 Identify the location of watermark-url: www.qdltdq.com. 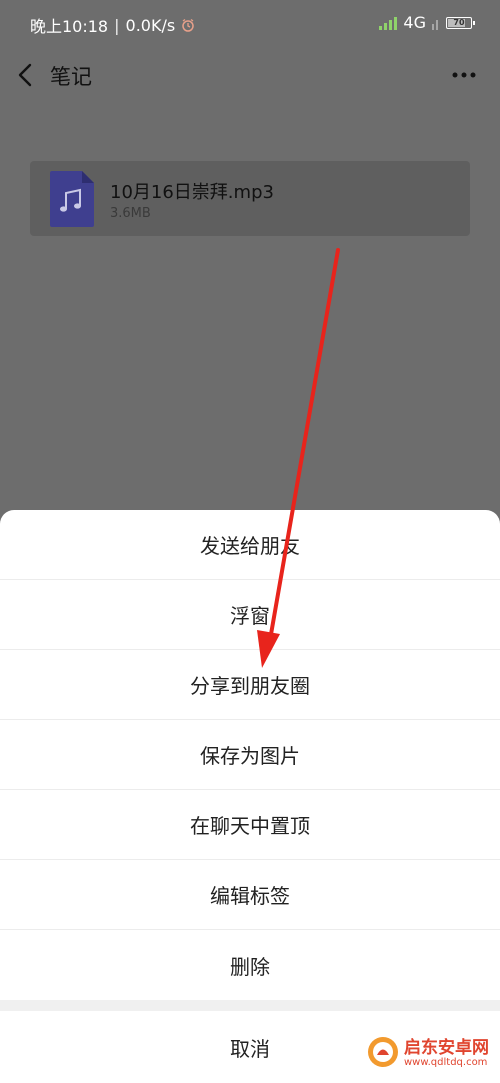
(446, 1062).